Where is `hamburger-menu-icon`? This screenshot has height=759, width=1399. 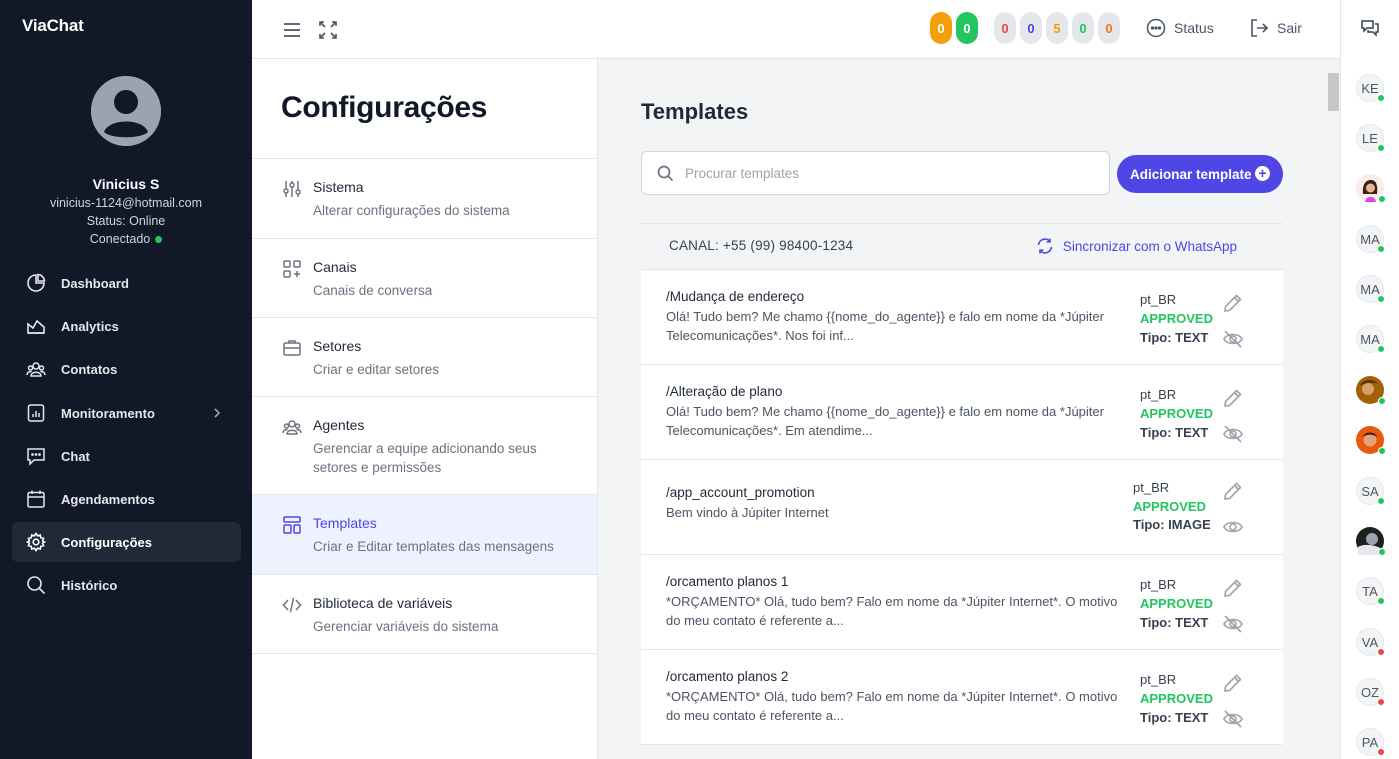
hamburger-menu-icon is located at coordinates (292, 30).